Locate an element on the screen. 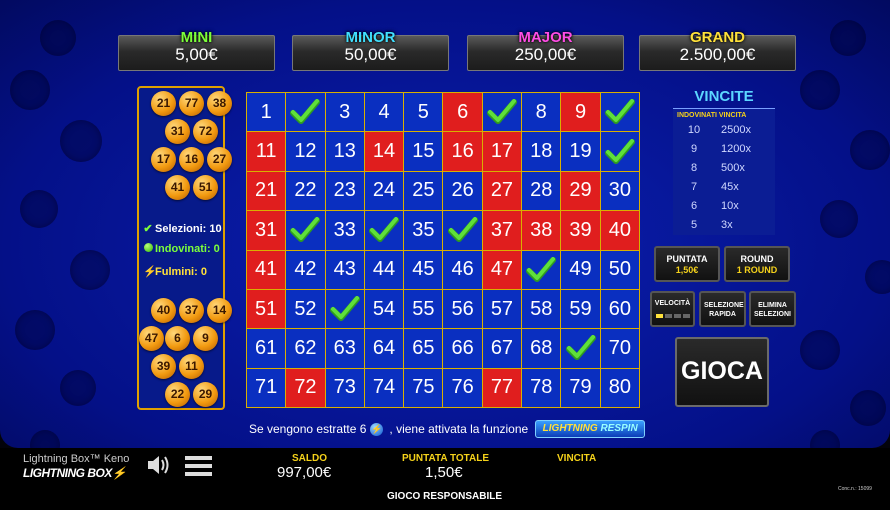  board-cell-11: 11 is located at coordinates (266, 151).